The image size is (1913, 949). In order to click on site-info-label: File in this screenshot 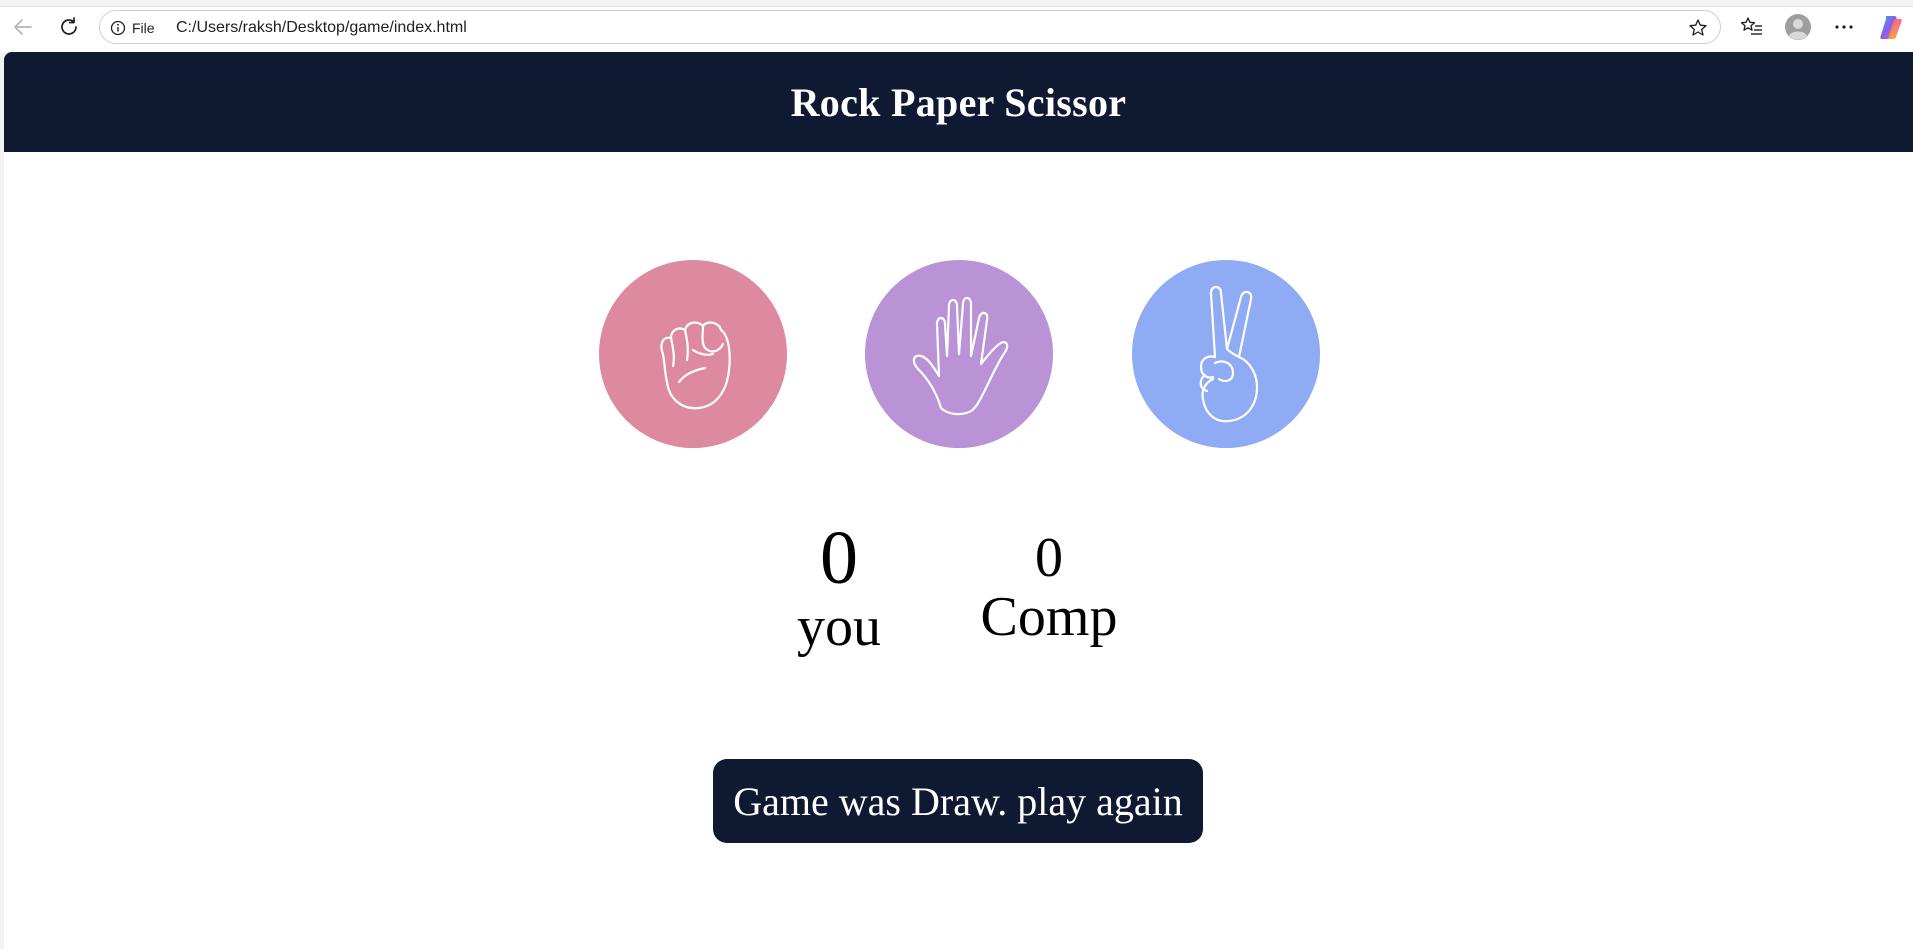, I will do `click(143, 28)`.